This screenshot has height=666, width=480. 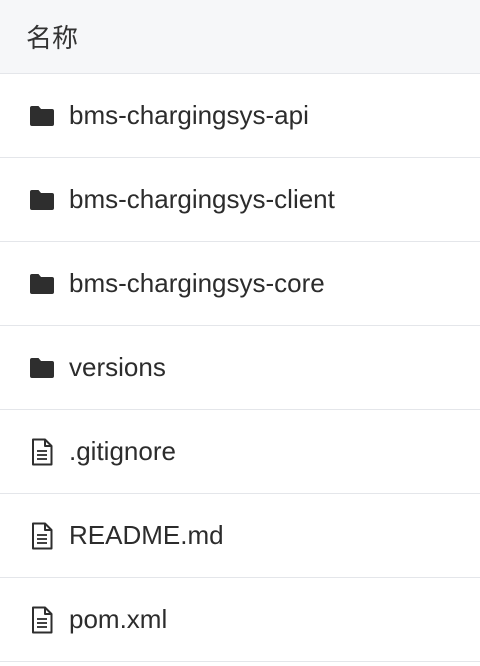 I want to click on file-row: bms-chargingsys-api, so click(x=240, y=116).